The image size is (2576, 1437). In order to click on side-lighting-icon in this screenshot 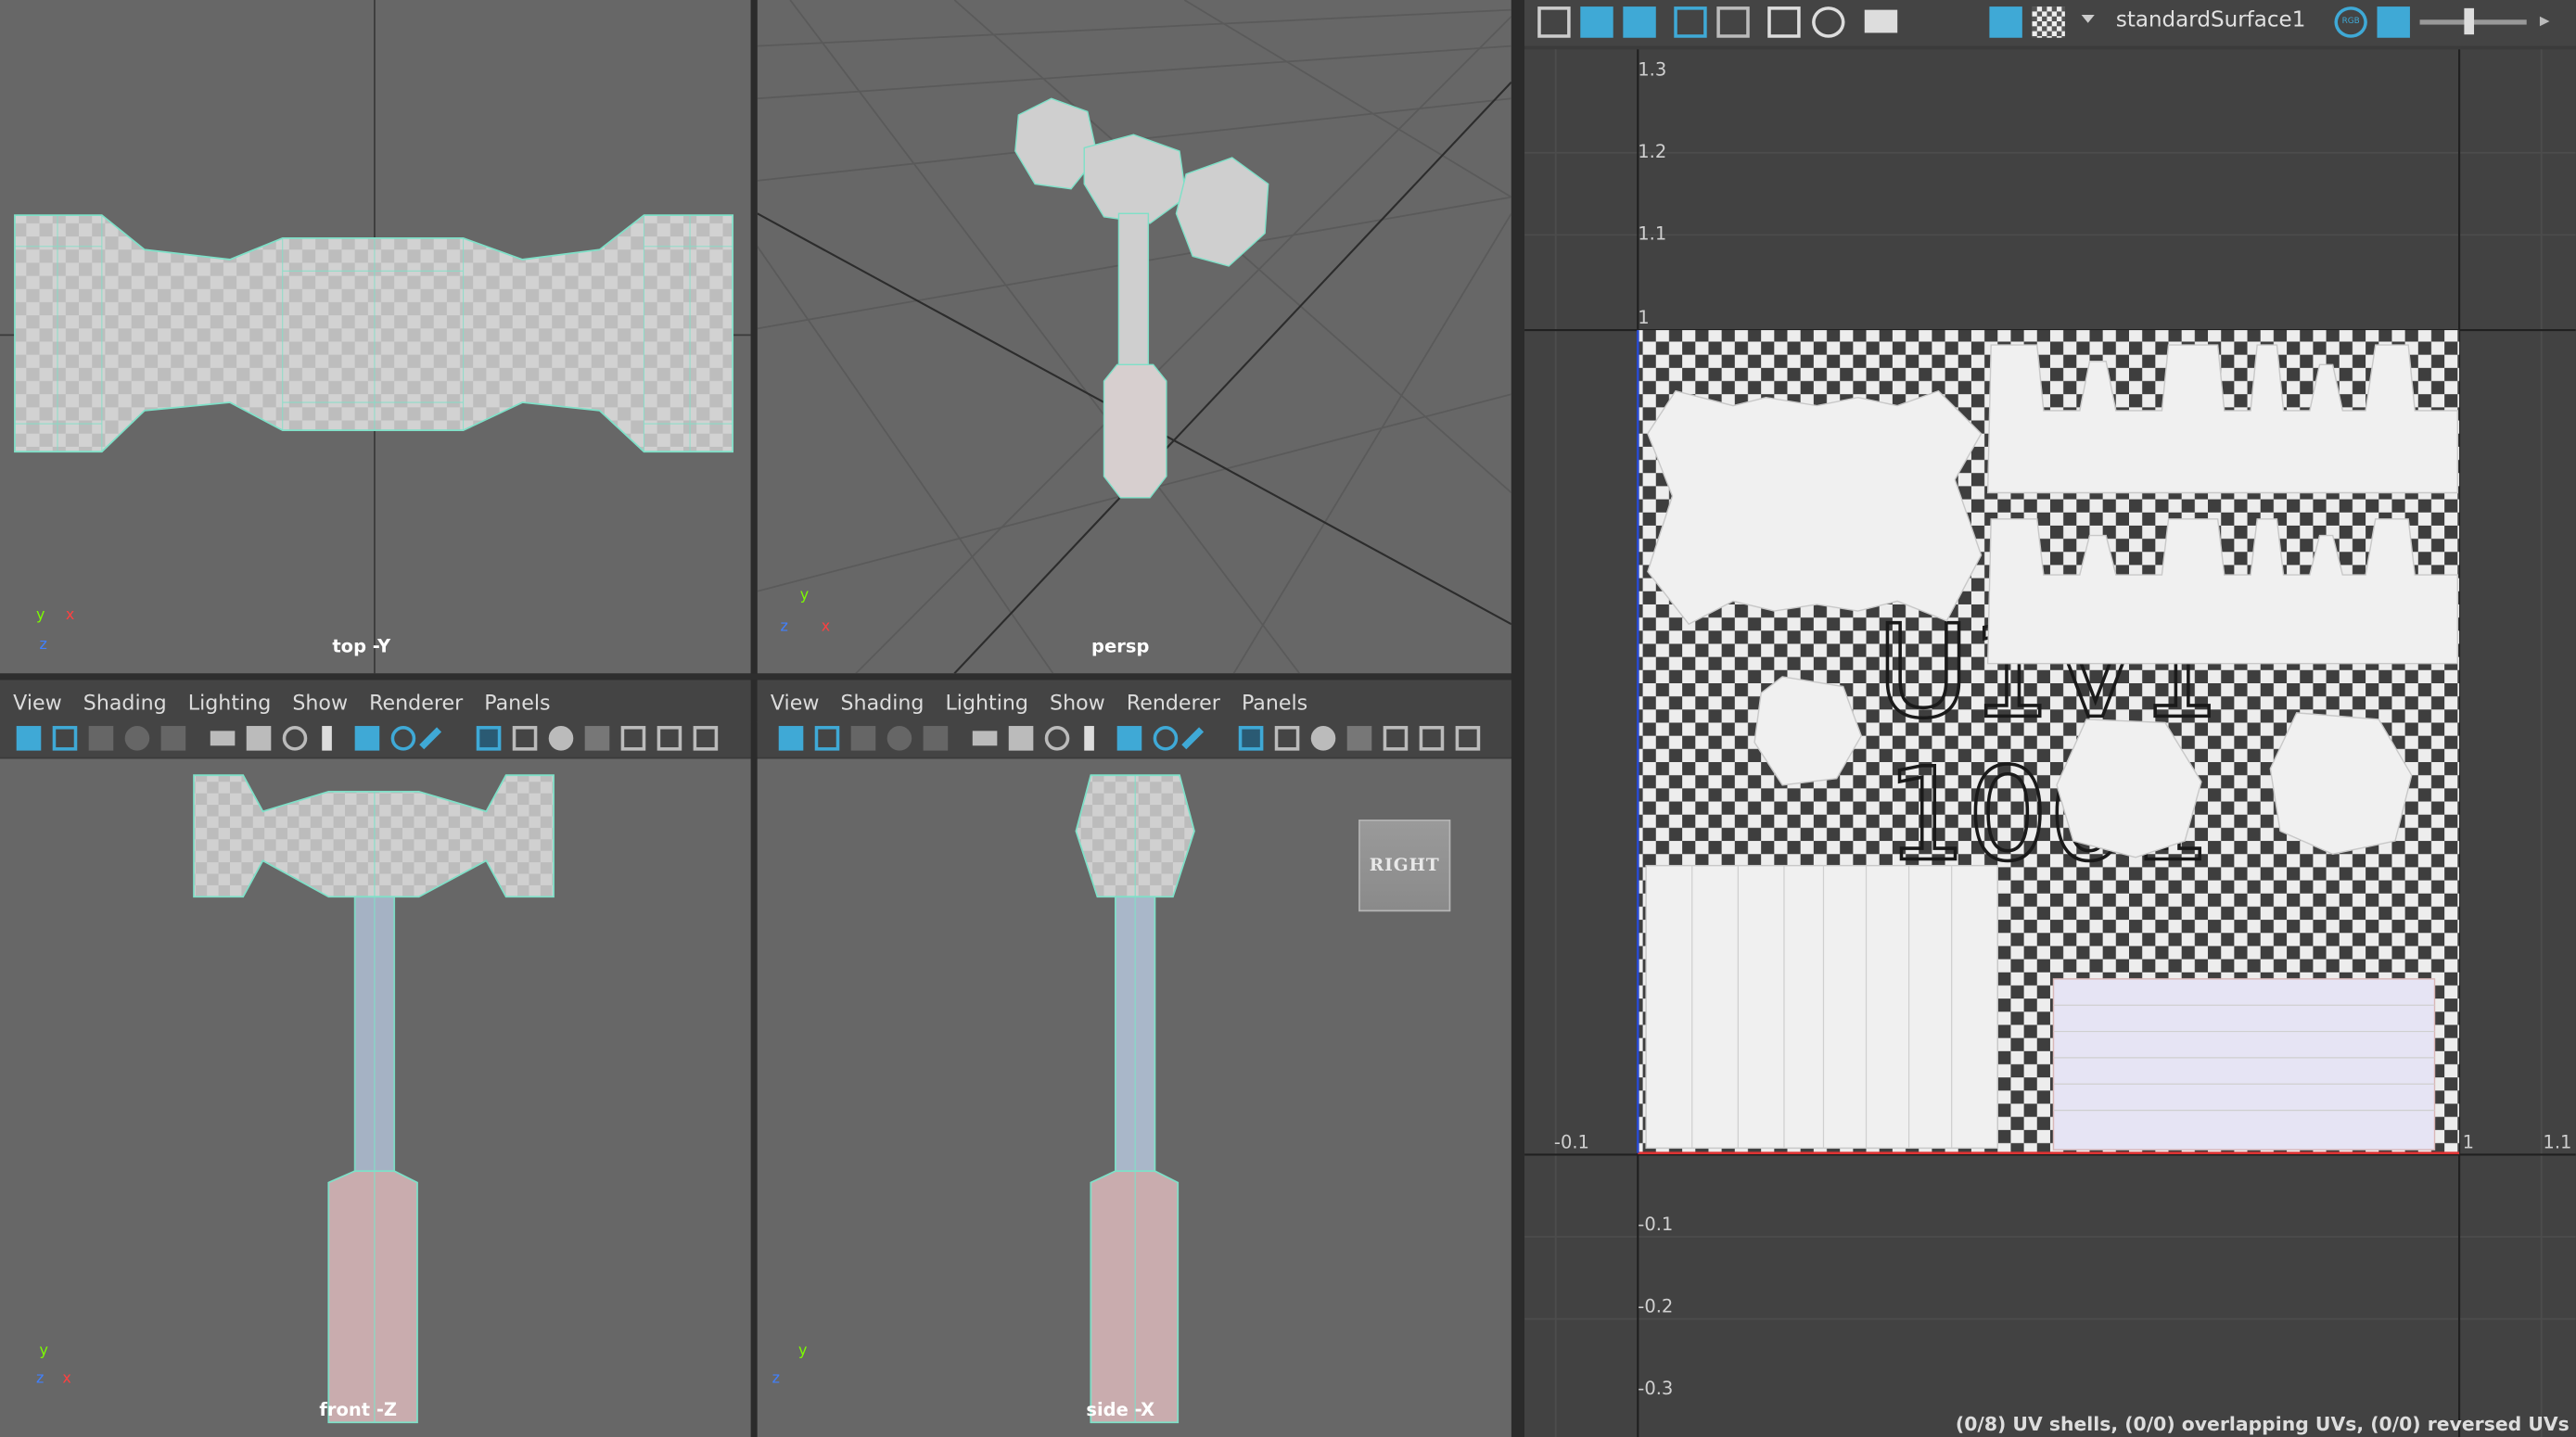, I will do `click(1396, 738)`.